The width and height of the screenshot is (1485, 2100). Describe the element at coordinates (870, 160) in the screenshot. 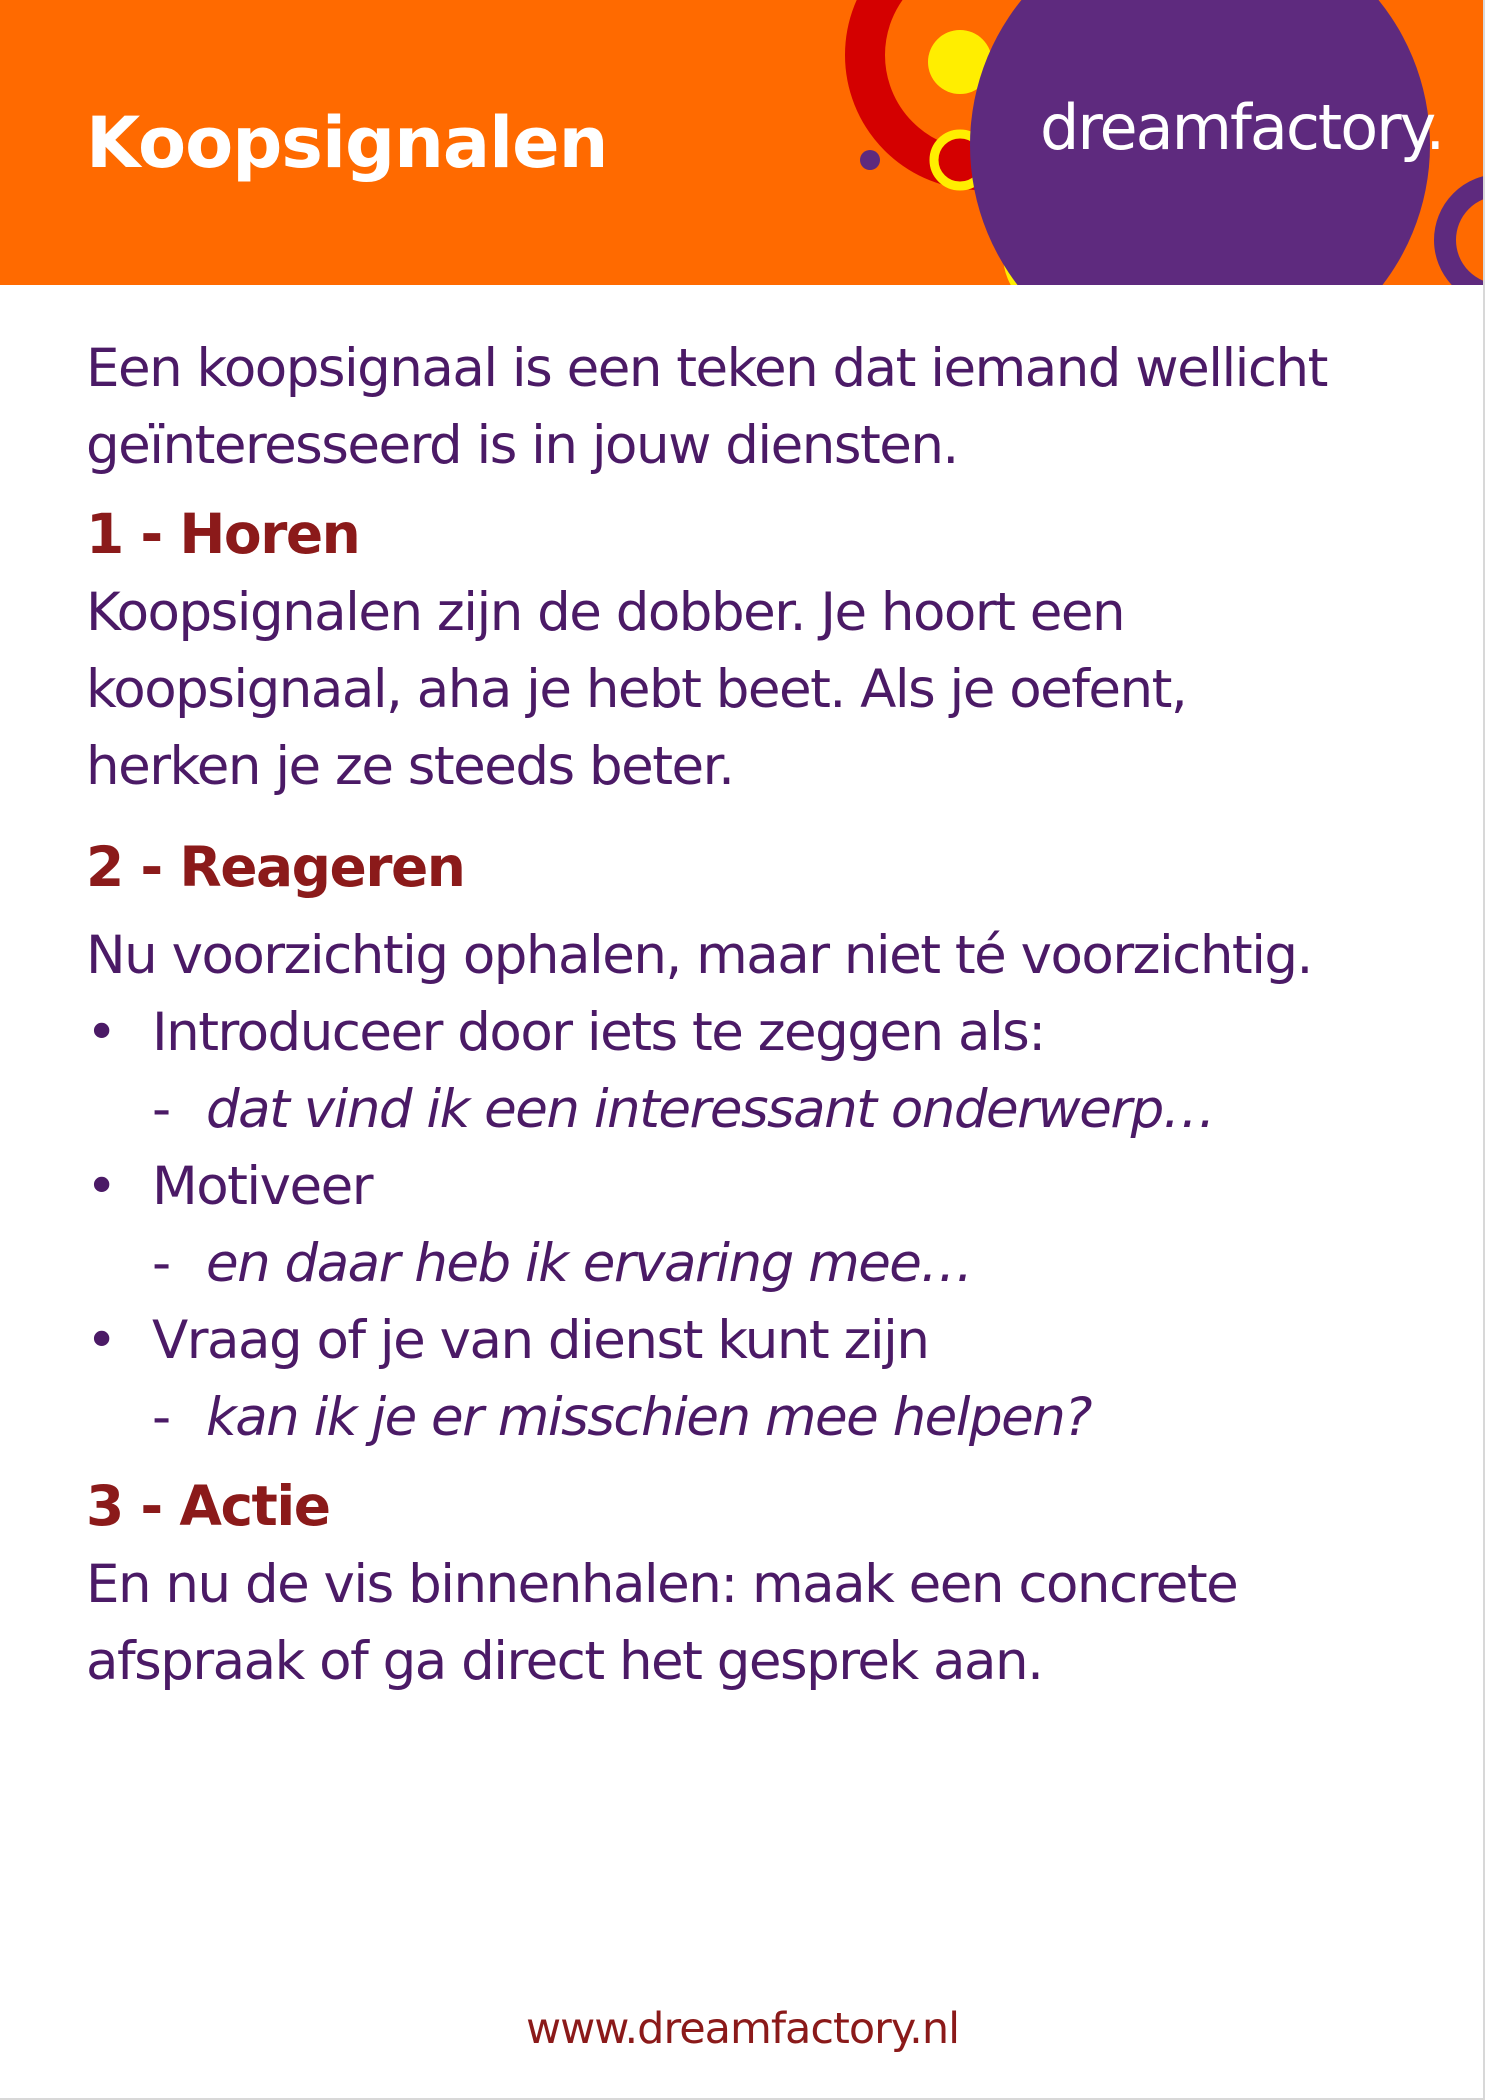

I see `purple-dot-shape` at that location.